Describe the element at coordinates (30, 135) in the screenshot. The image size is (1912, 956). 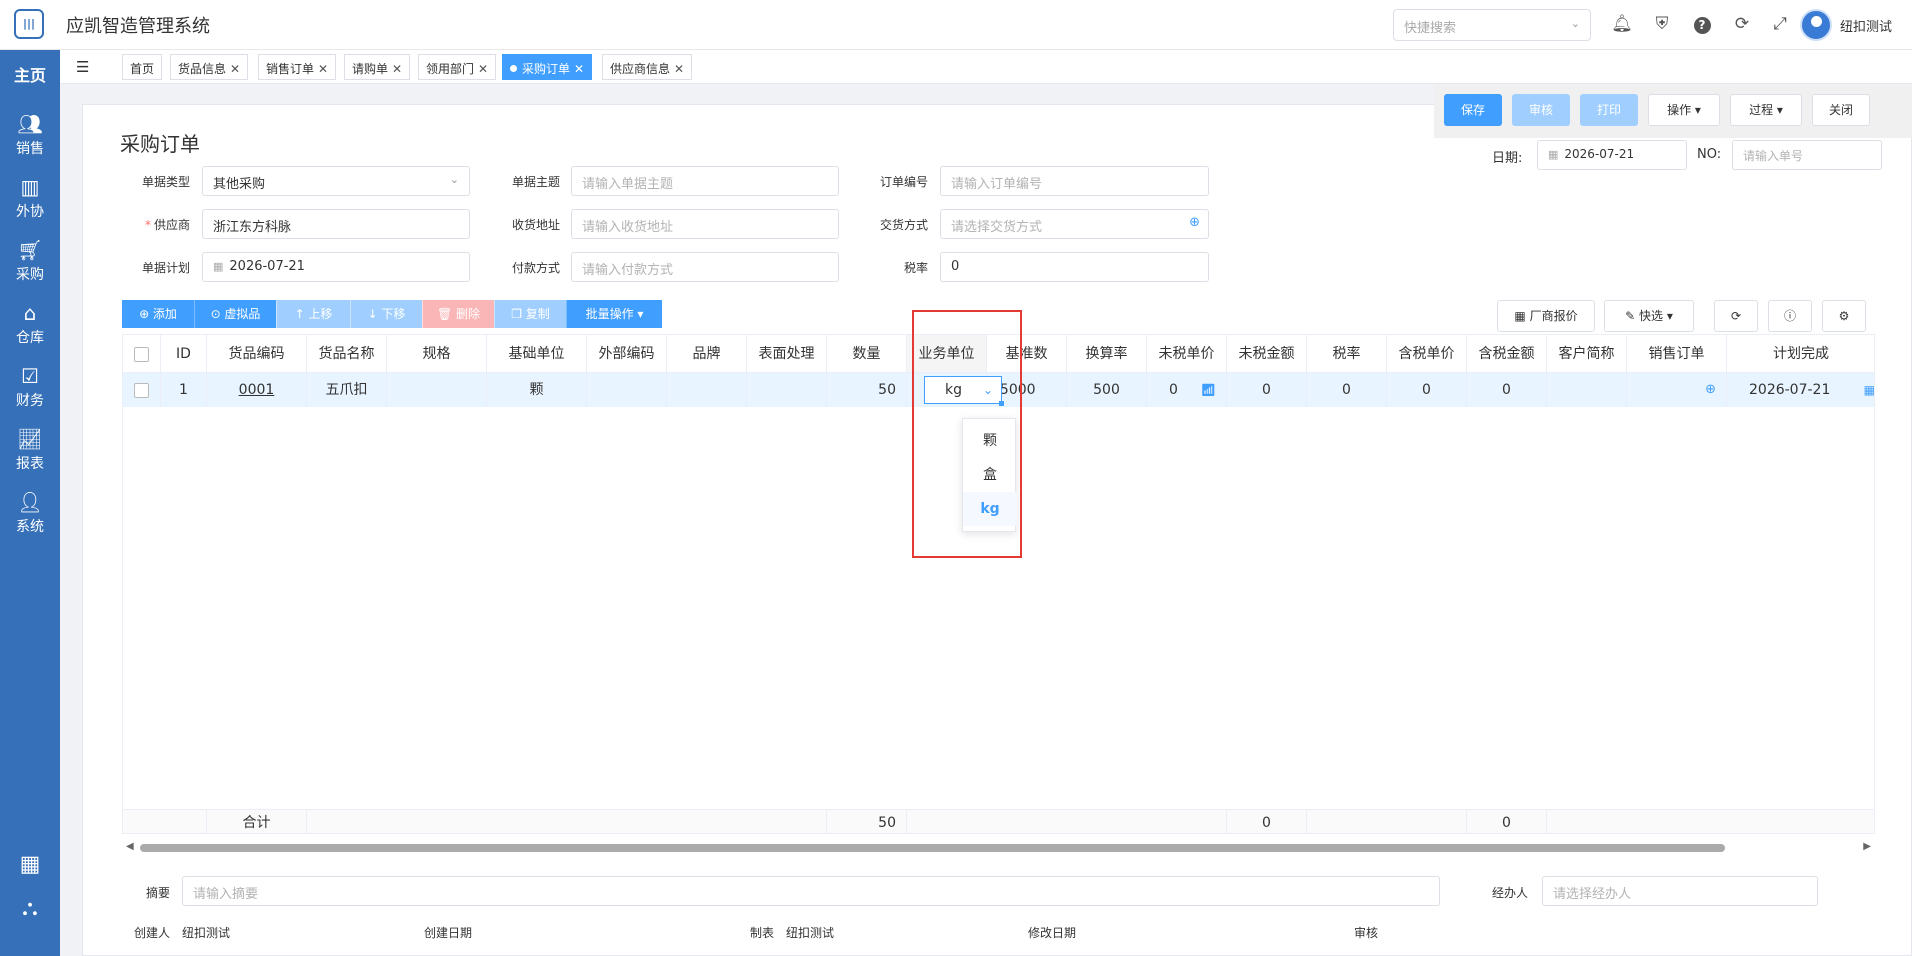
I see `sidebar-item-sales: 👥︎ 销售` at that location.